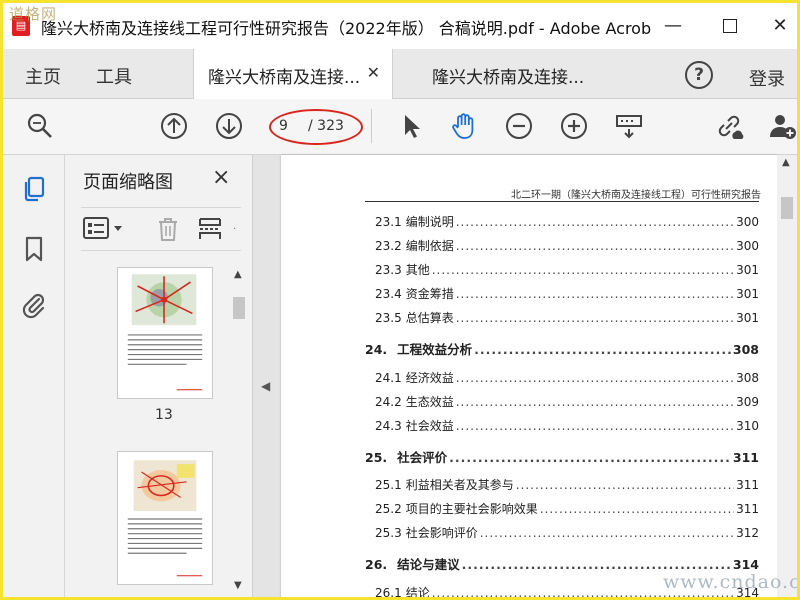 This screenshot has width=800, height=600. Describe the element at coordinates (567, 222) in the screenshot. I see `toc-section-row: 23.1编制说明 300` at that location.